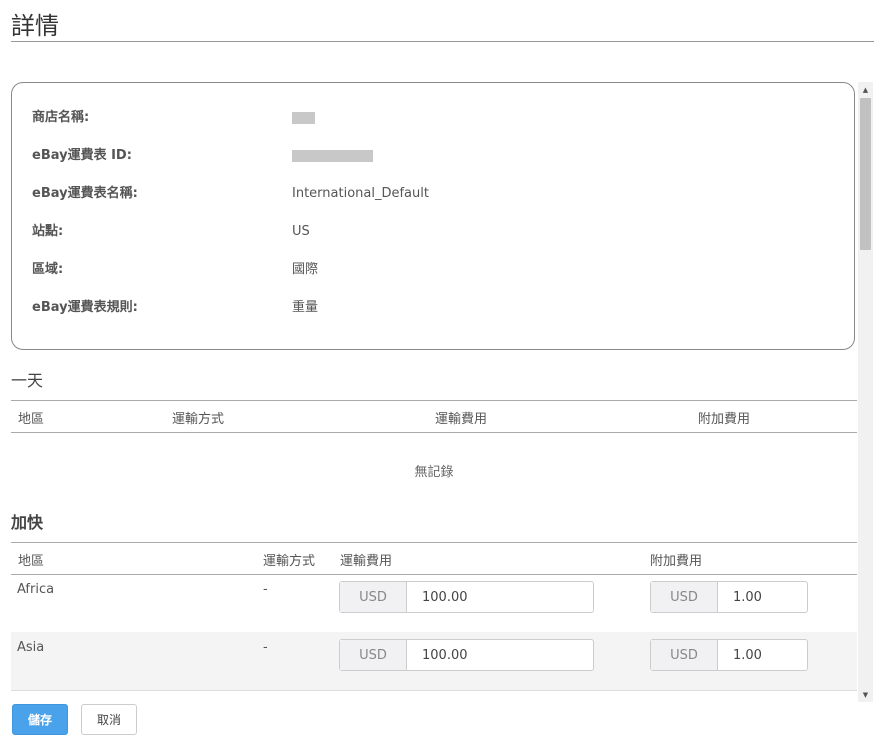  Describe the element at coordinates (305, 307) in the screenshot. I see `rule-value: 重量` at that location.